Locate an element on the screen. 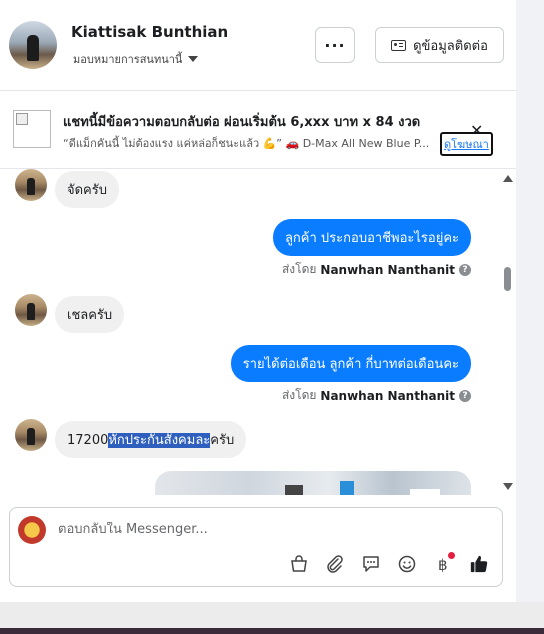 The image size is (544, 634). outgoing-message: รายได้ต่อเดือน ลูกค้า กี่บาทต่อเดือนคะ is located at coordinates (350, 363).